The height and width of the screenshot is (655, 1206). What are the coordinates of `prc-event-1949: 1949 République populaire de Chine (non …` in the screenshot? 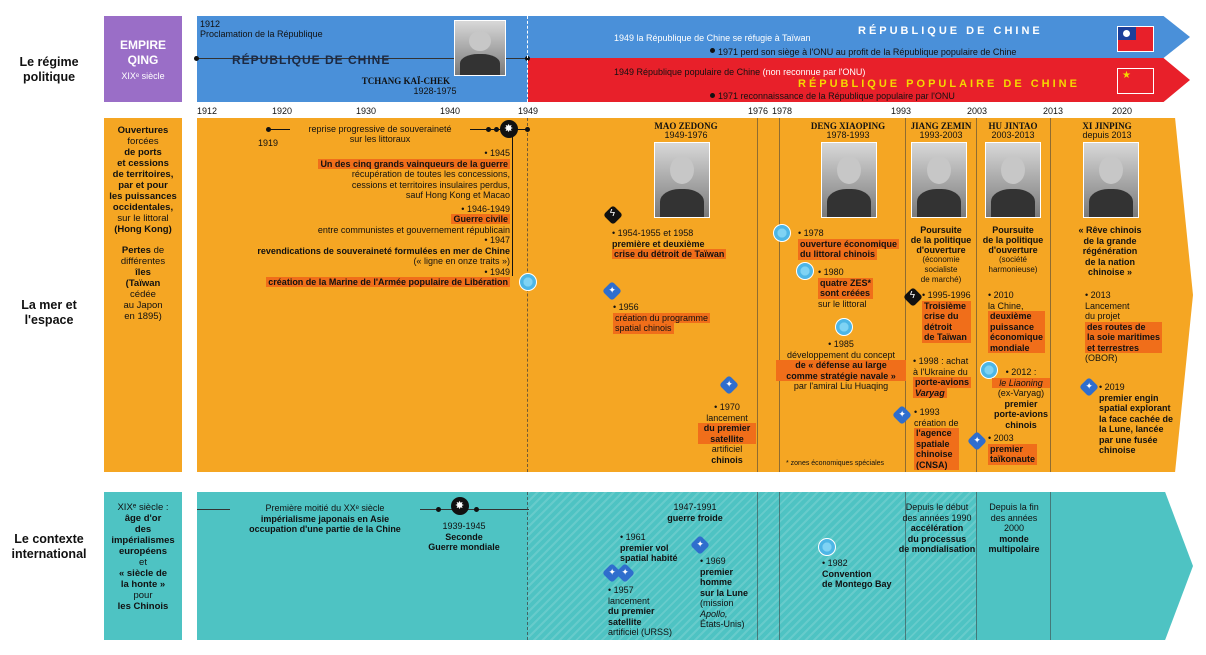 It's located at (739, 72).